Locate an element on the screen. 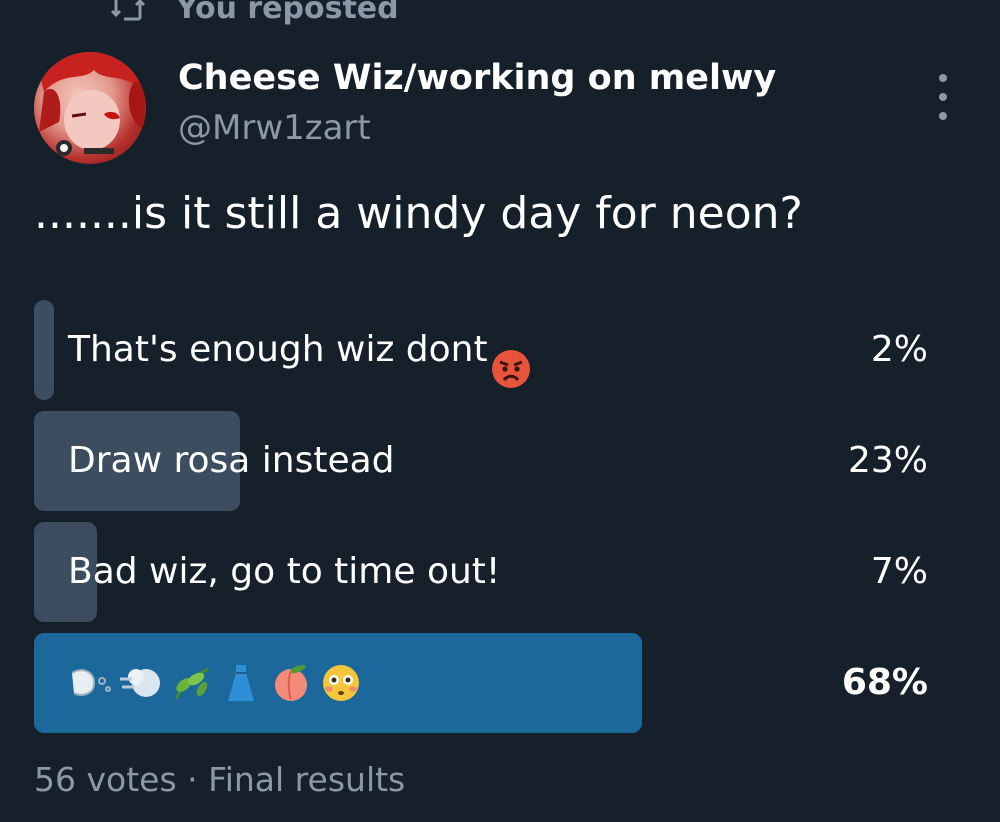 Image resolution: width=1000 pixels, height=822 pixels. poll-option-label is located at coordinates (216, 683).